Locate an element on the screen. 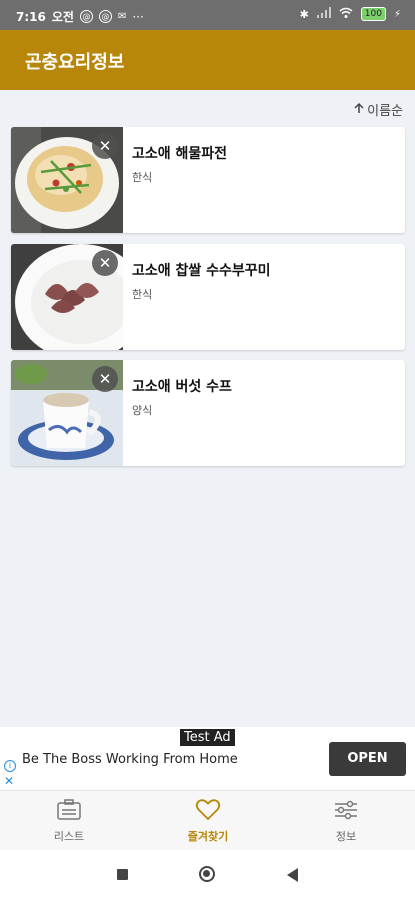 The height and width of the screenshot is (900, 415). recent-apps-button is located at coordinates (122, 874).